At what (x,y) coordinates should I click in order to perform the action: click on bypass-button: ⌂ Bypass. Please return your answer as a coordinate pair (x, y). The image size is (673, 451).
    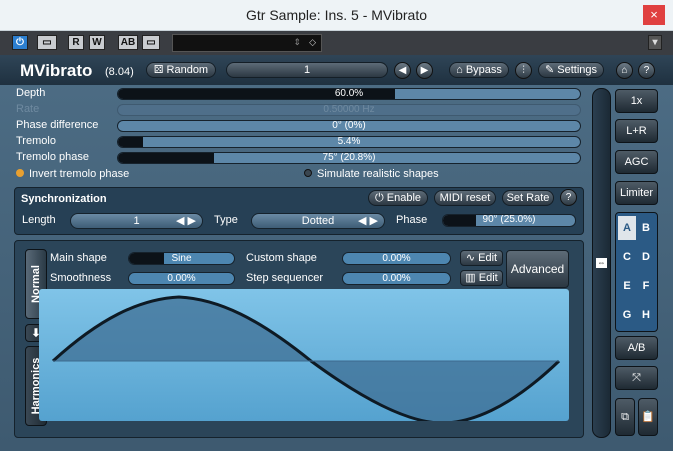
    Looking at the image, I should click on (479, 70).